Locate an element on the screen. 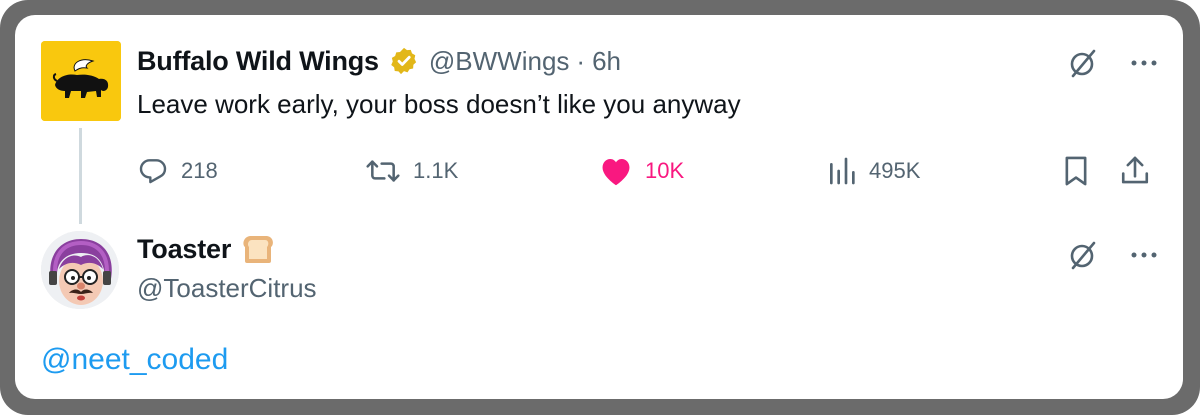 The width and height of the screenshot is (1200, 415). reply-handle: @ToasterCitrus is located at coordinates (227, 288).